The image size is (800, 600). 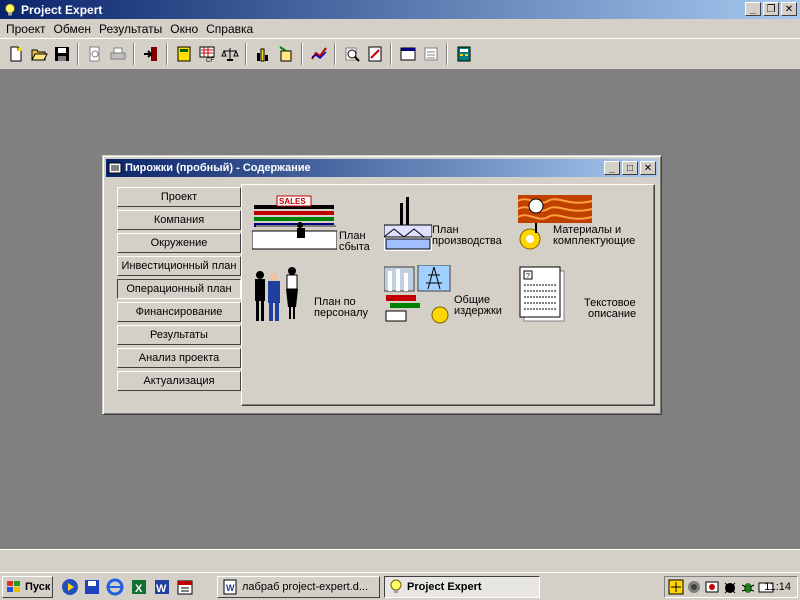 What do you see at coordinates (150, 54) in the screenshot?
I see `exit-icon` at bounding box center [150, 54].